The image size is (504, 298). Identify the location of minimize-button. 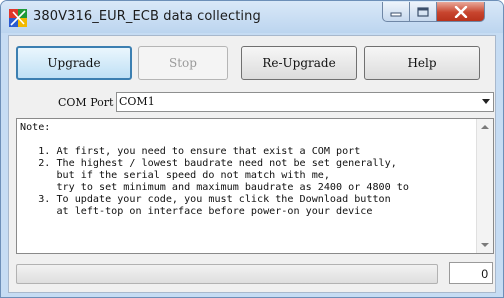
(396, 12).